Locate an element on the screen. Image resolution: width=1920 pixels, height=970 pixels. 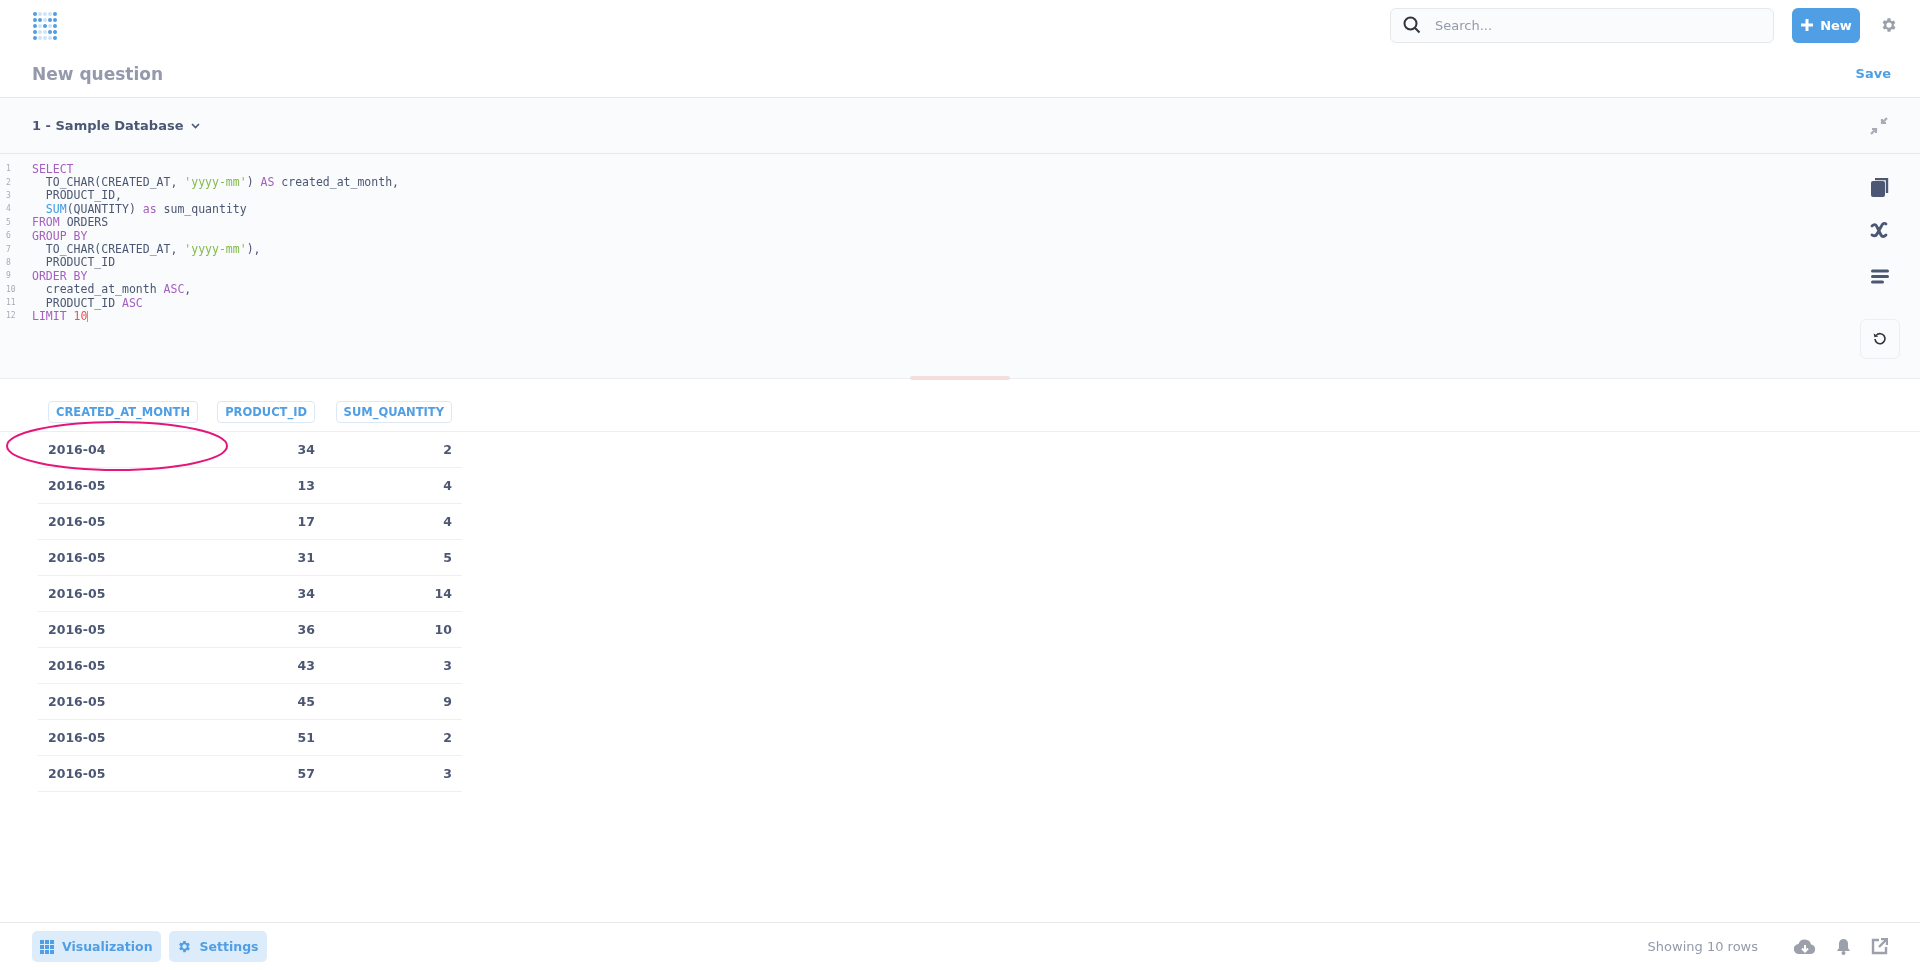
collapse-icon is located at coordinates (1879, 125).